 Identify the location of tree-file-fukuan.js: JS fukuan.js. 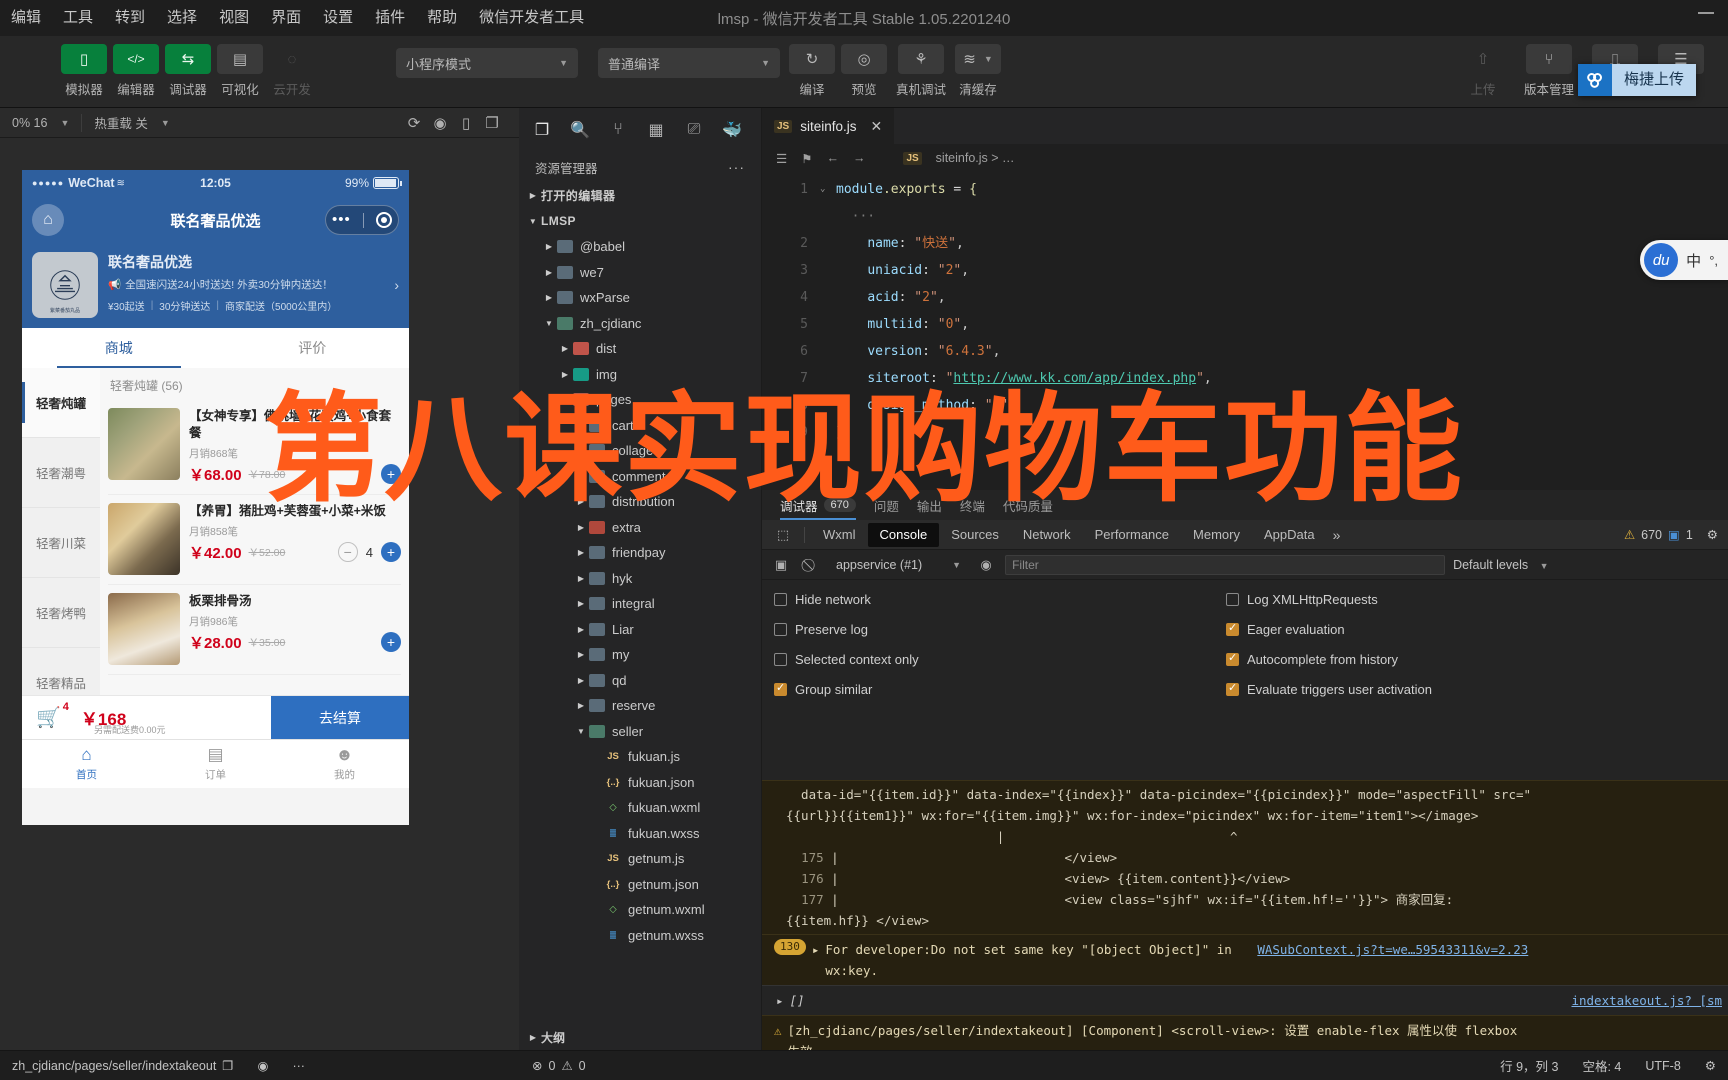
(640, 757).